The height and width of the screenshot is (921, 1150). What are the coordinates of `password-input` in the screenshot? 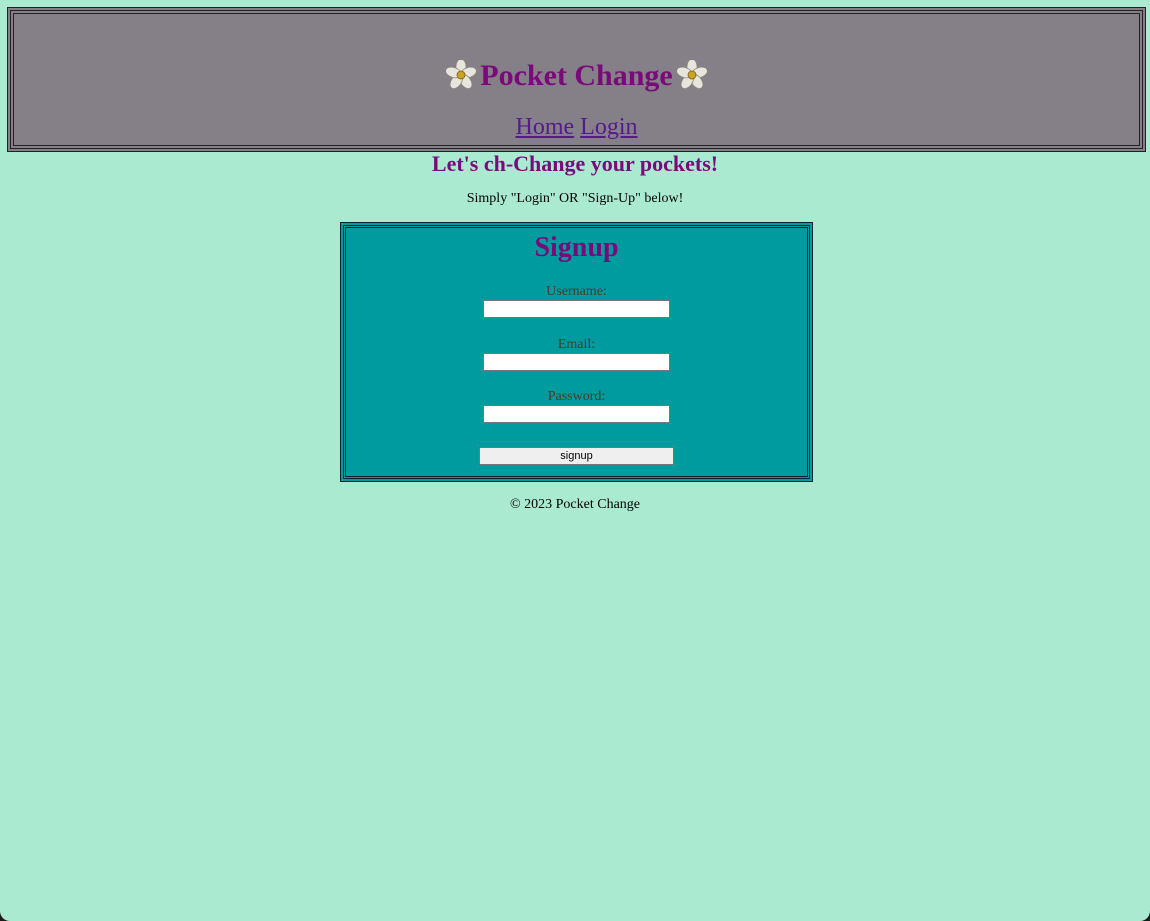 It's located at (576, 414).